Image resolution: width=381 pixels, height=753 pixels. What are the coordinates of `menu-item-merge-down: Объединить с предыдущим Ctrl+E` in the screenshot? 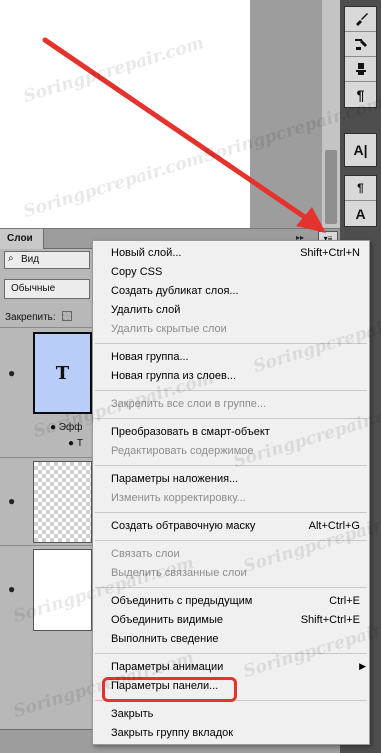 It's located at (238, 603).